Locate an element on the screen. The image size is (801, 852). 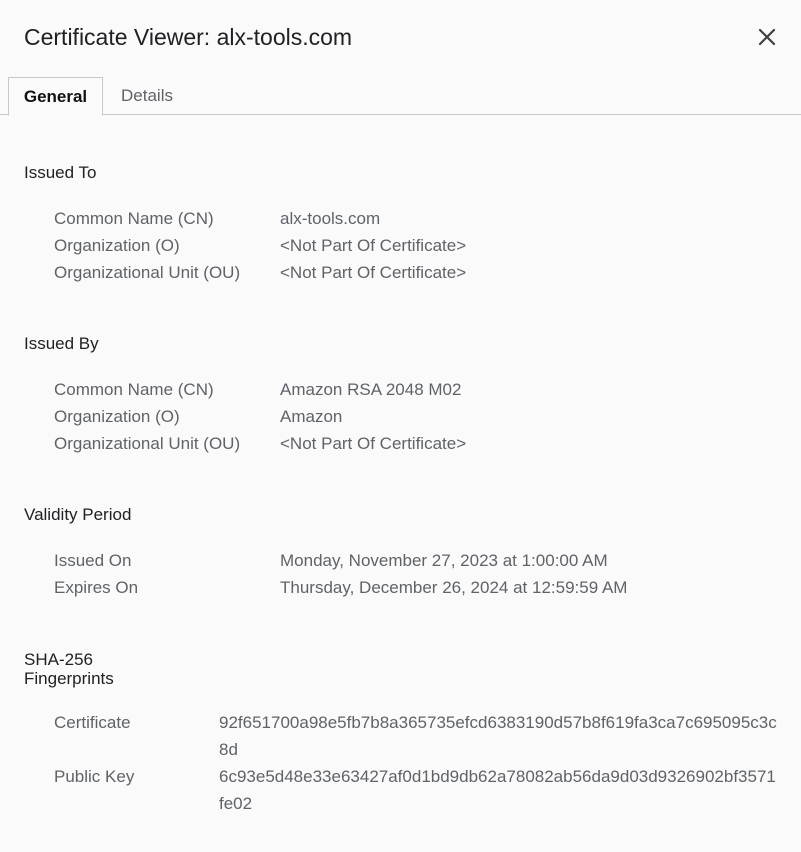
fingerprints-heading-line2: Fingerprints is located at coordinates (69, 678).